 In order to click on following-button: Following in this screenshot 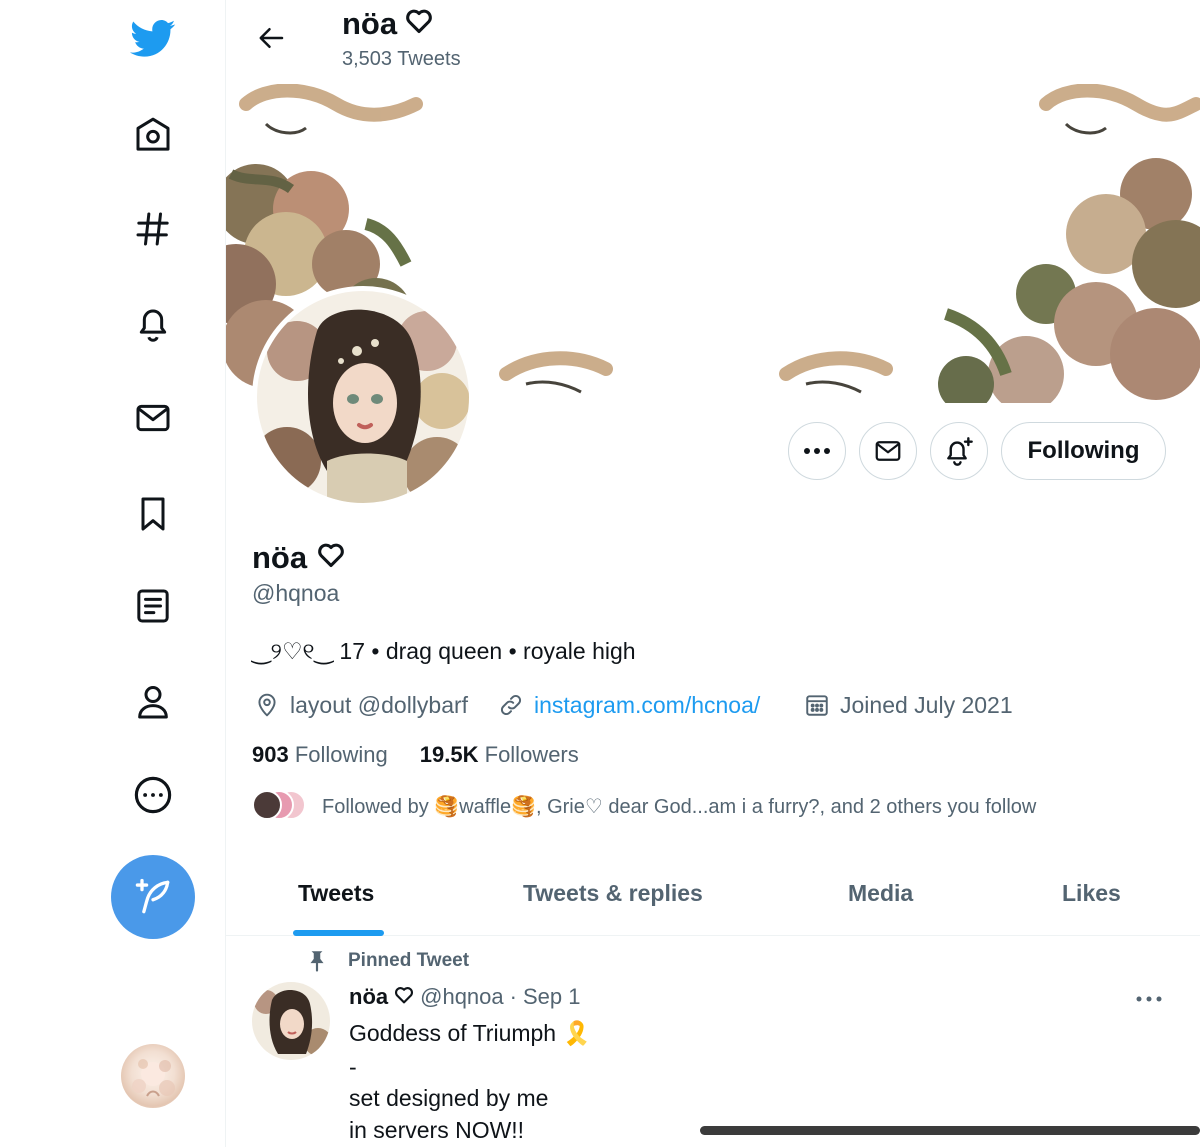, I will do `click(1083, 451)`.